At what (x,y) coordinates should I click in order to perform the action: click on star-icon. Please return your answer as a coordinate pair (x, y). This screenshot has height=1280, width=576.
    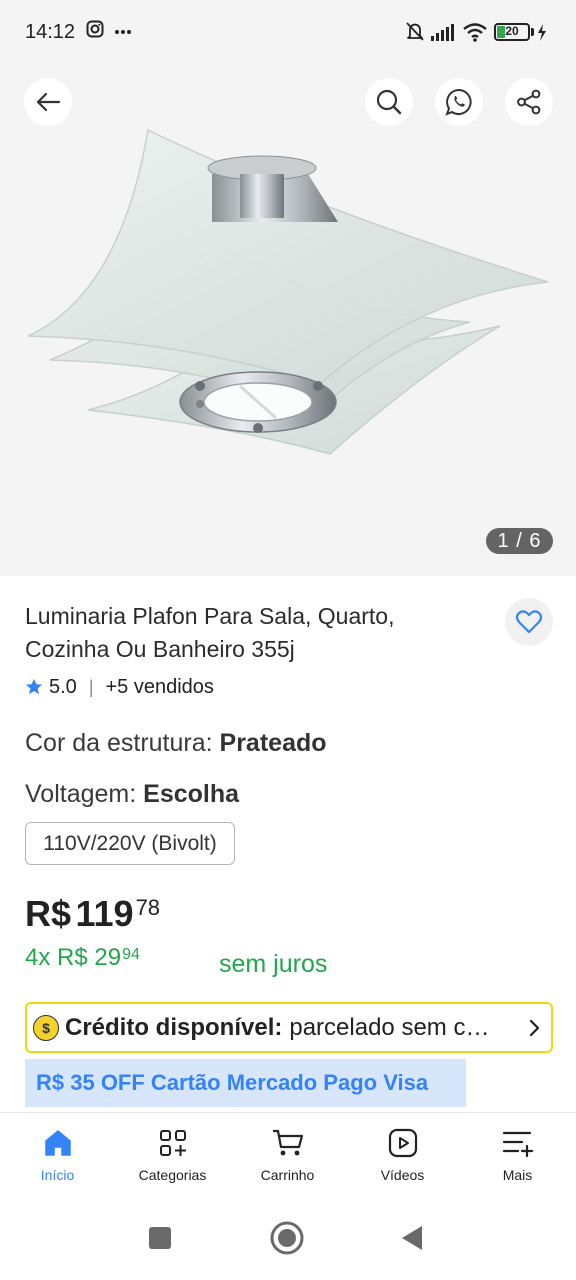
    Looking at the image, I should click on (34, 686).